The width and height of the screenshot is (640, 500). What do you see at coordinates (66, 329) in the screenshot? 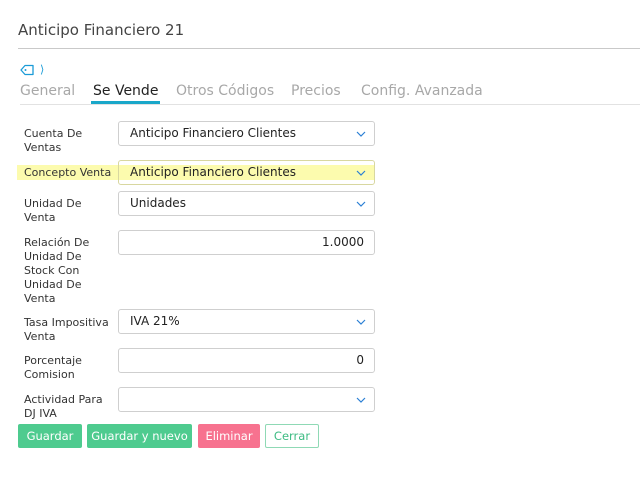
I see `tasa-impositiva-label: Tasa Impositiva Venta` at bounding box center [66, 329].